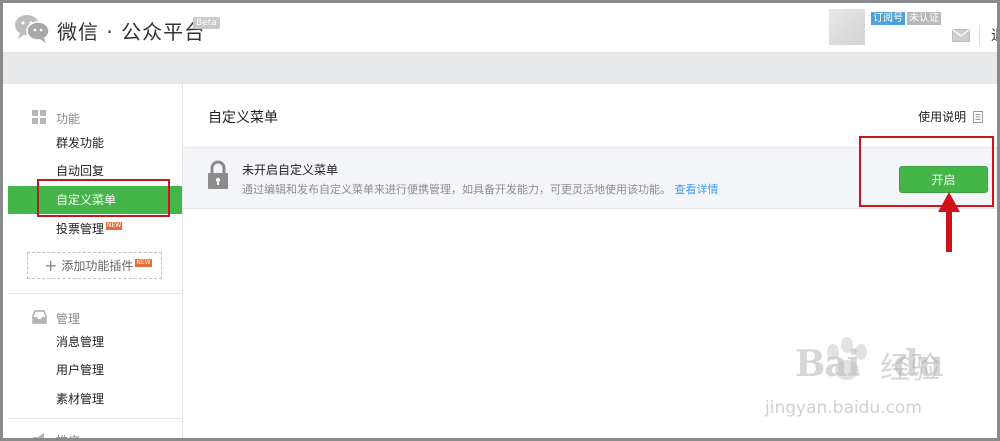 The width and height of the screenshot is (1000, 441). Describe the element at coordinates (51, 265) in the screenshot. I see `plus-icon: +` at that location.